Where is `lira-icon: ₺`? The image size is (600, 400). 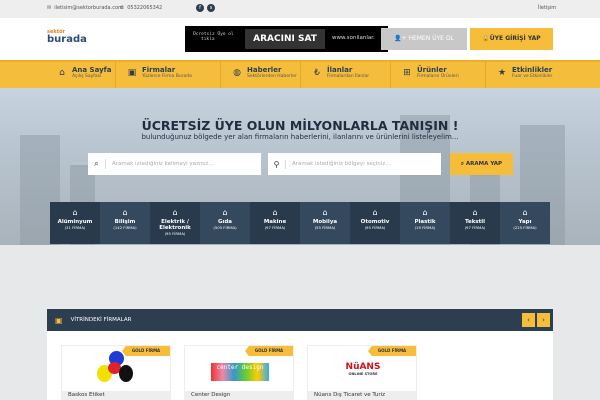 lira-icon: ₺ is located at coordinates (317, 73).